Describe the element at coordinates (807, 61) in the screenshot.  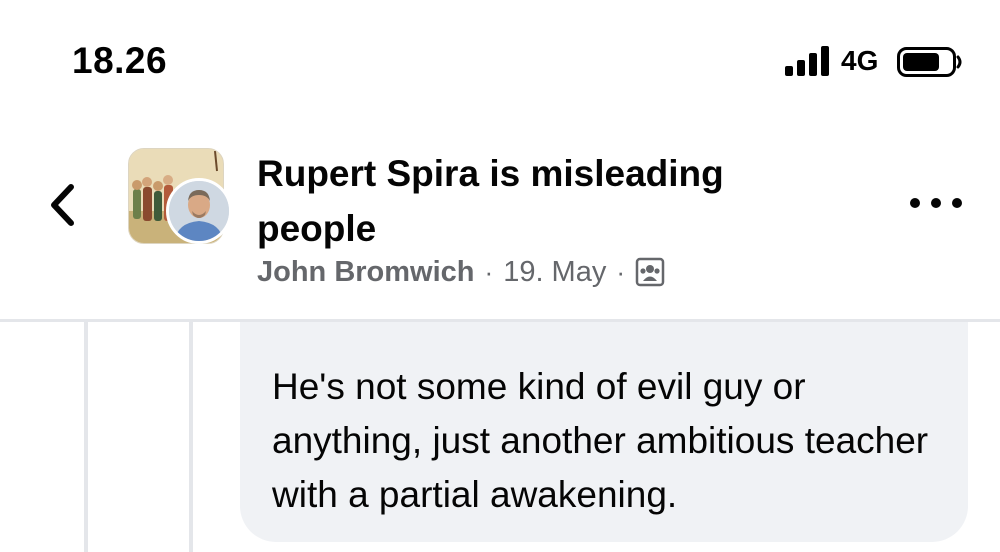
I see `cellular-signal-icon` at that location.